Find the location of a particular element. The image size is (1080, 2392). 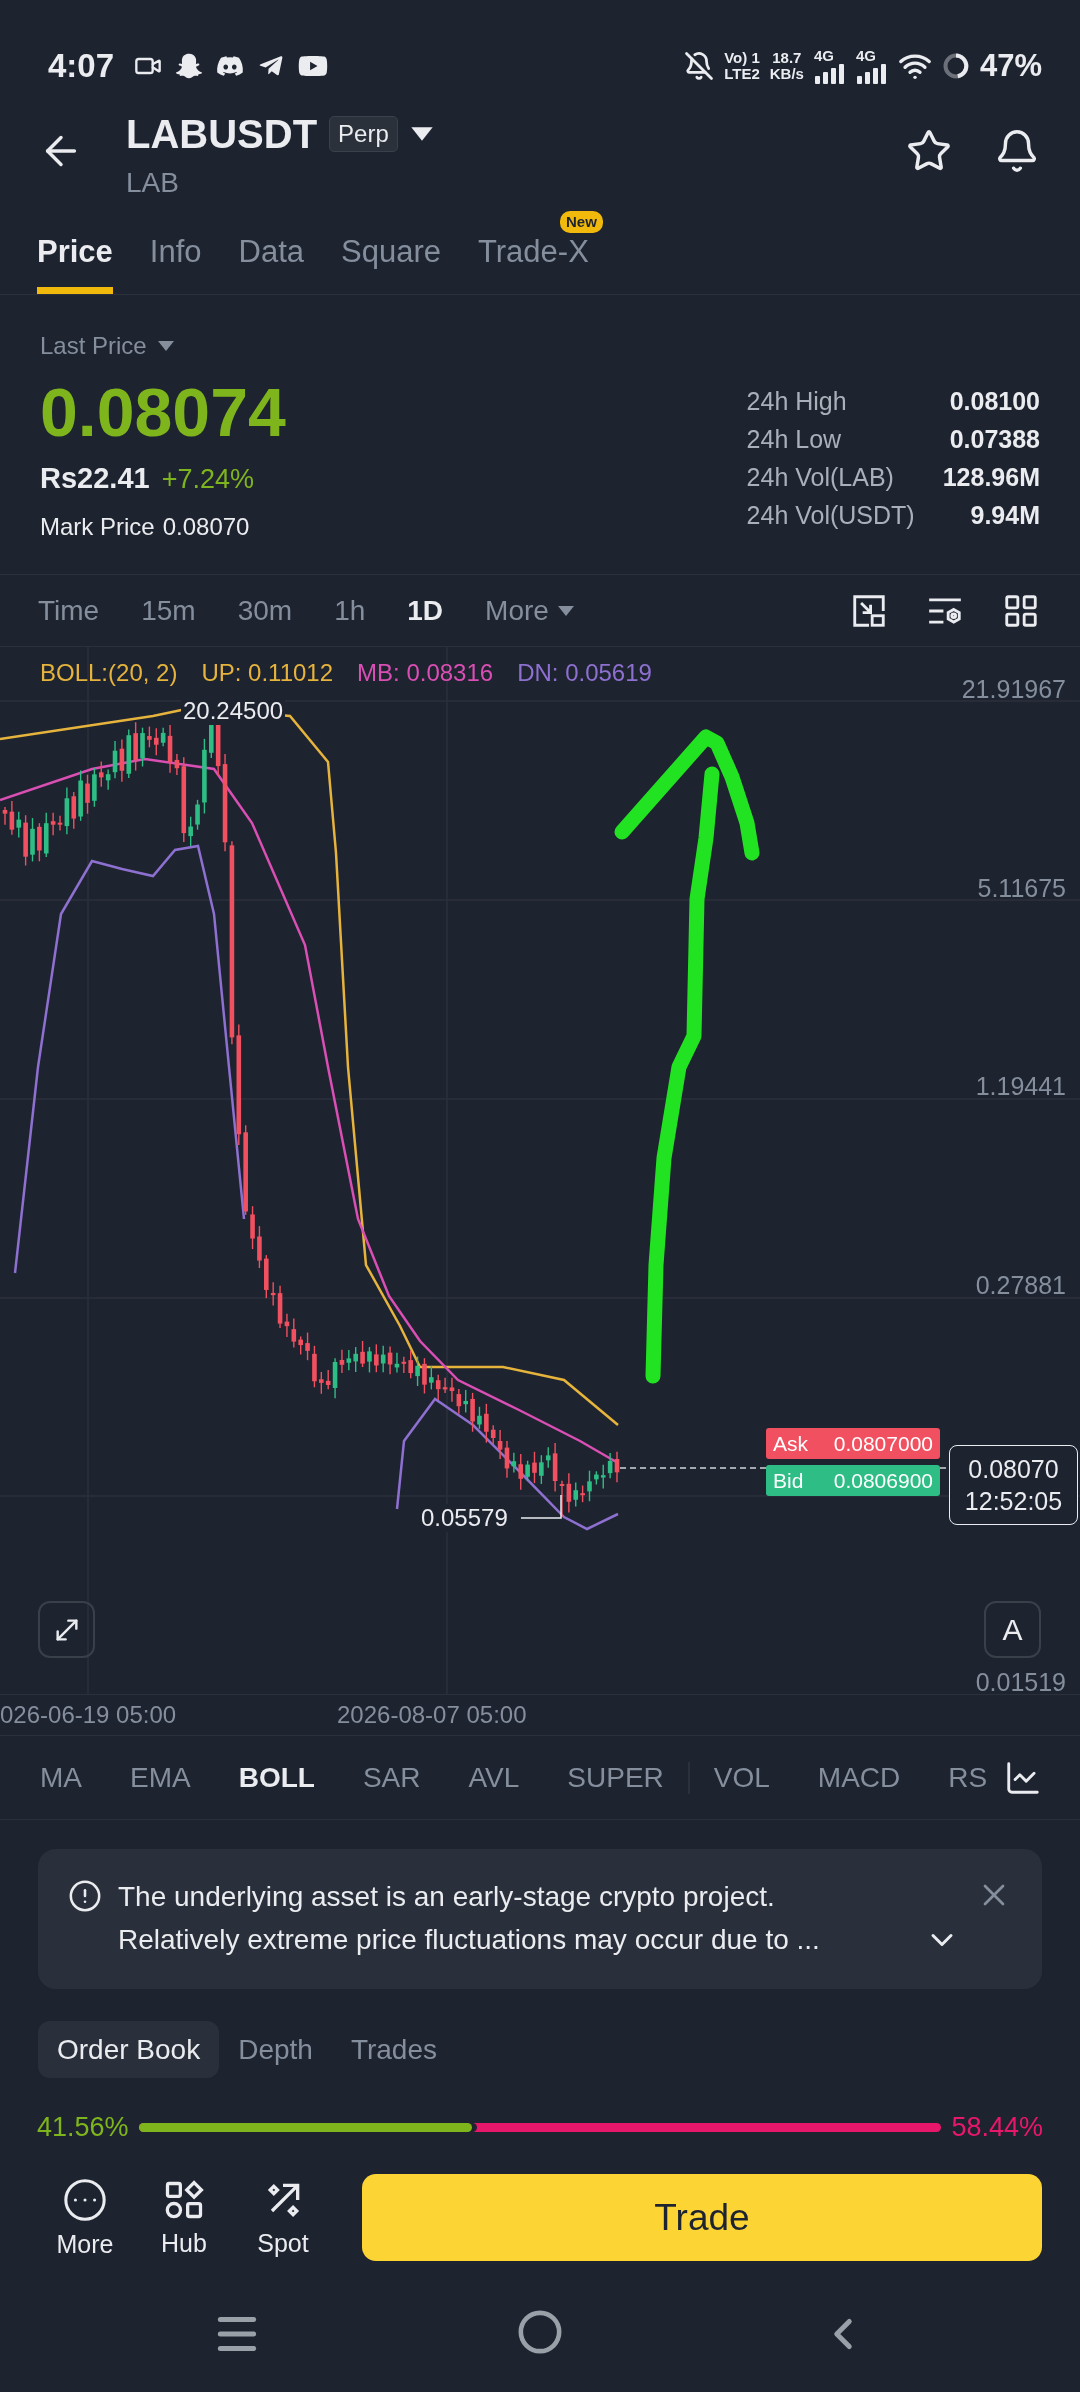

interval-tab: Time is located at coordinates (69, 610).